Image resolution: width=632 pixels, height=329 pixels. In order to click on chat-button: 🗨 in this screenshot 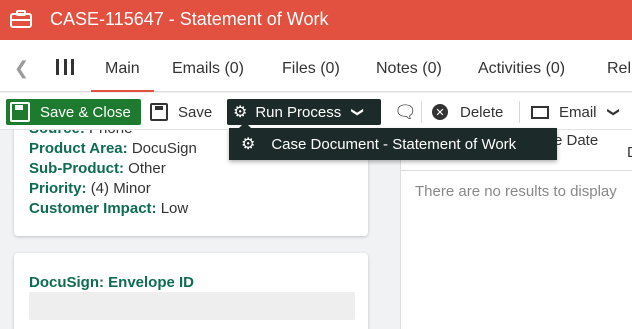, I will do `click(405, 112)`.